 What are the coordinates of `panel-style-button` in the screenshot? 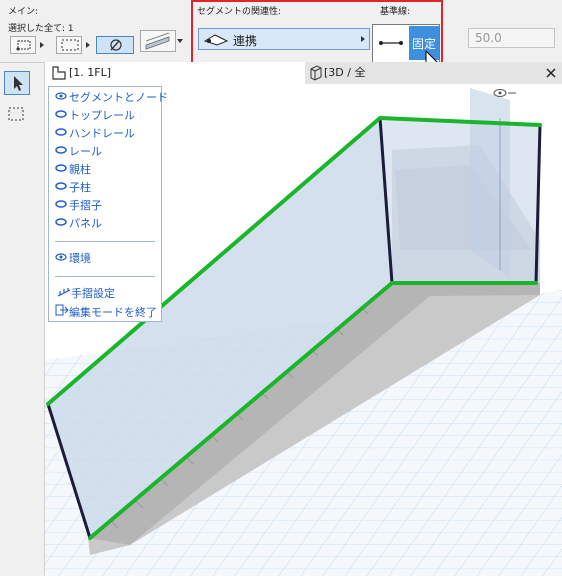 It's located at (158, 41).